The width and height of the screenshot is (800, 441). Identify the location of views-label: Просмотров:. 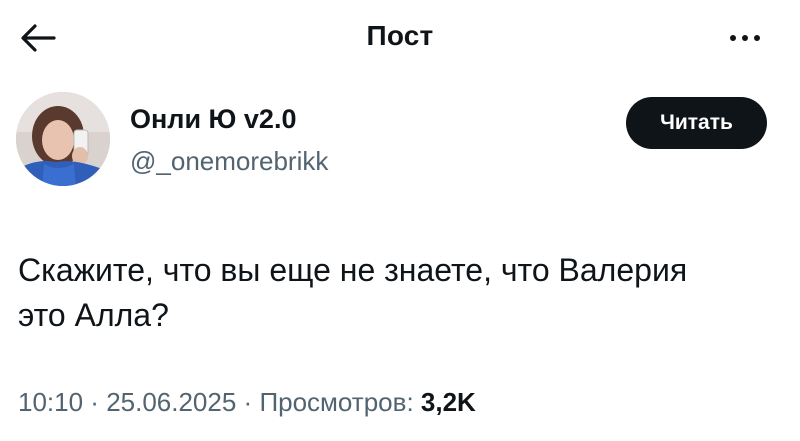
(340, 402).